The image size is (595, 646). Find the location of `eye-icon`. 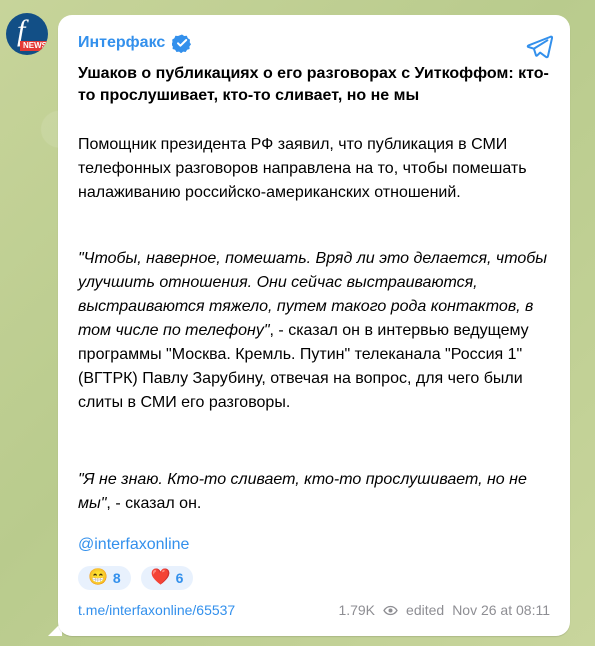

eye-icon is located at coordinates (390, 610).